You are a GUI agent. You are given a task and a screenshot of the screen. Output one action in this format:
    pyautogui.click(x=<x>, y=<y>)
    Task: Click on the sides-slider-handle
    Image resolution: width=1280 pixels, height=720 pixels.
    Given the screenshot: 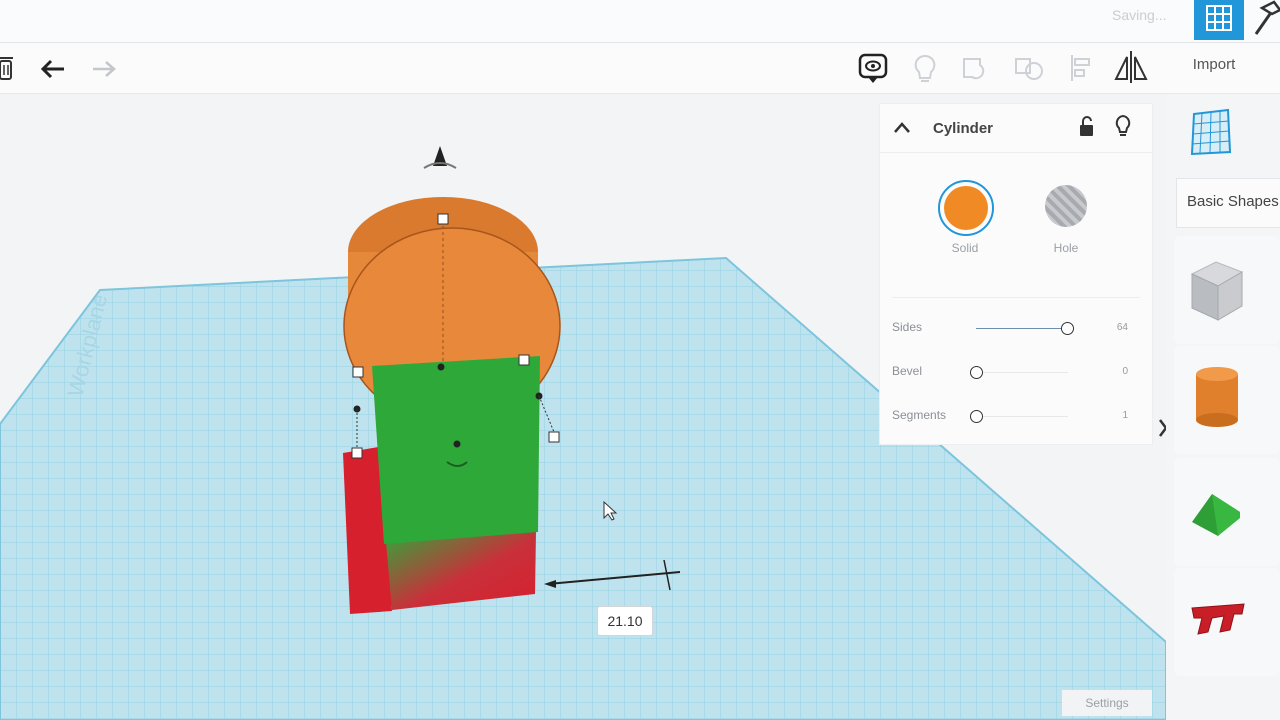 What is the action you would take?
    pyautogui.click(x=1067, y=328)
    